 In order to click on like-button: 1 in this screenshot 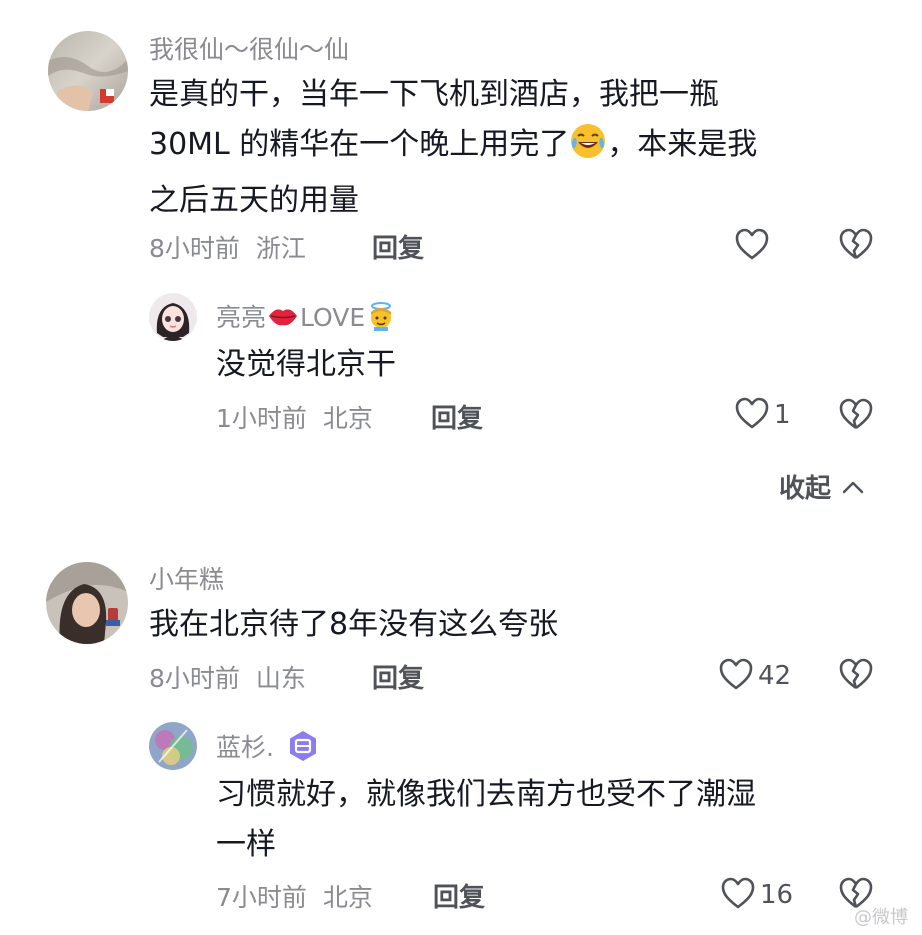, I will do `click(762, 415)`.